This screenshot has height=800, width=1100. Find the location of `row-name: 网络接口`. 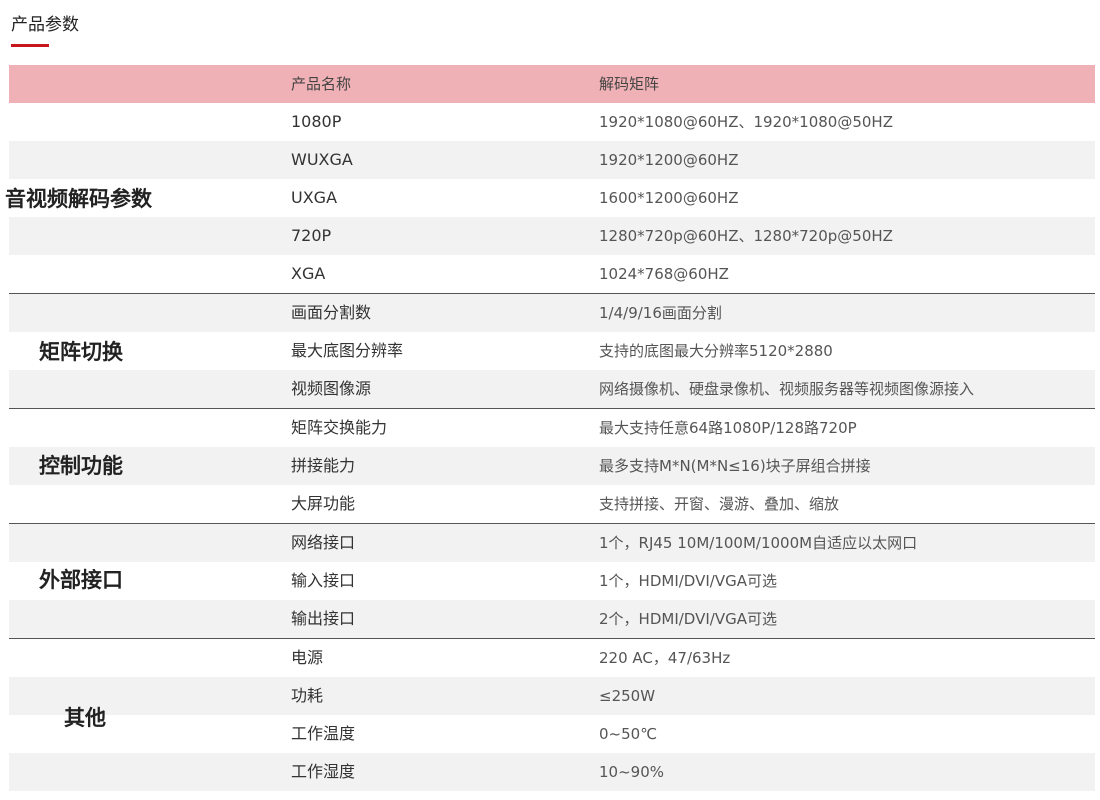

row-name: 网络接口 is located at coordinates (323, 542).